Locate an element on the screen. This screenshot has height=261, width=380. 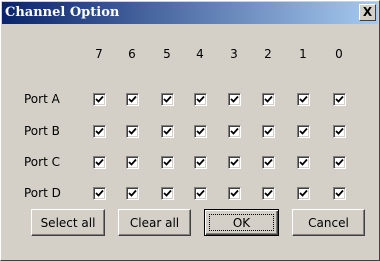
bit-header-2: 2 is located at coordinates (268, 54).